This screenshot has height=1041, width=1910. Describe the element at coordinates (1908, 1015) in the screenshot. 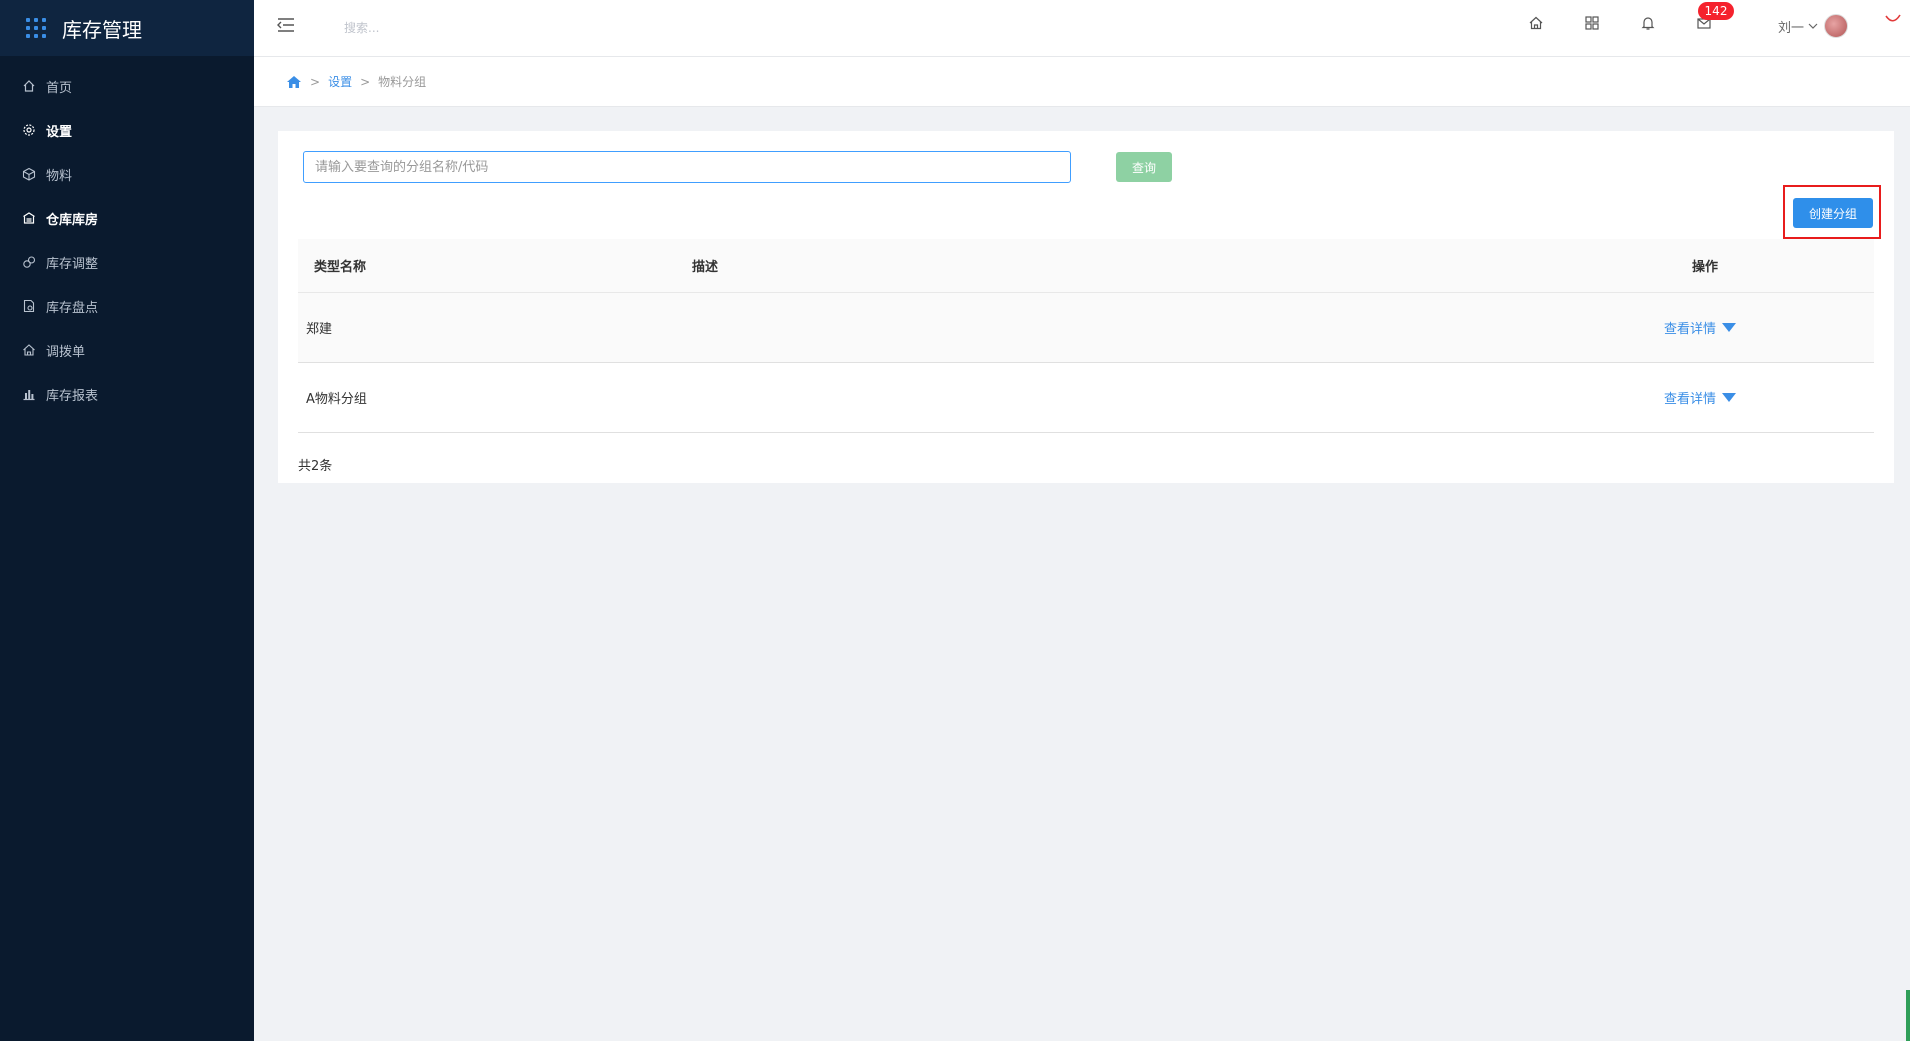

I see `scrollbar-indicator` at that location.